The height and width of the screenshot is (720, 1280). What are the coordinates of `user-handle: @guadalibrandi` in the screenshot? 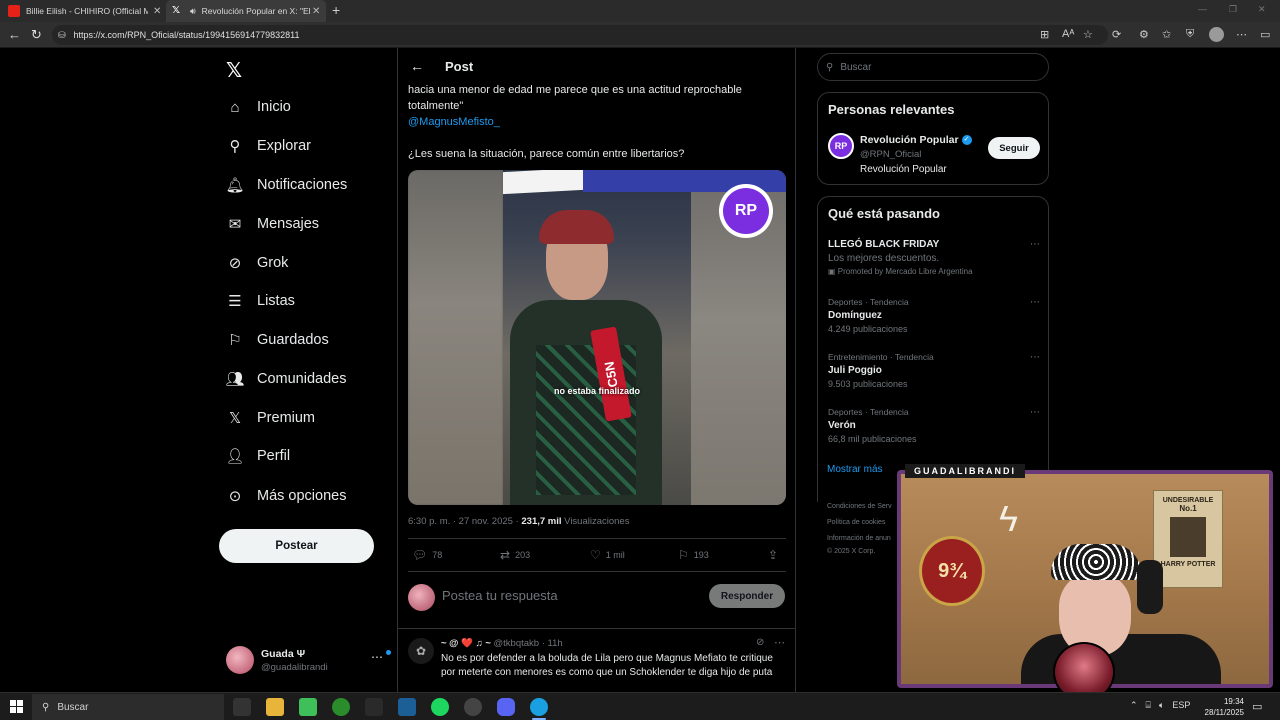 It's located at (294, 667).